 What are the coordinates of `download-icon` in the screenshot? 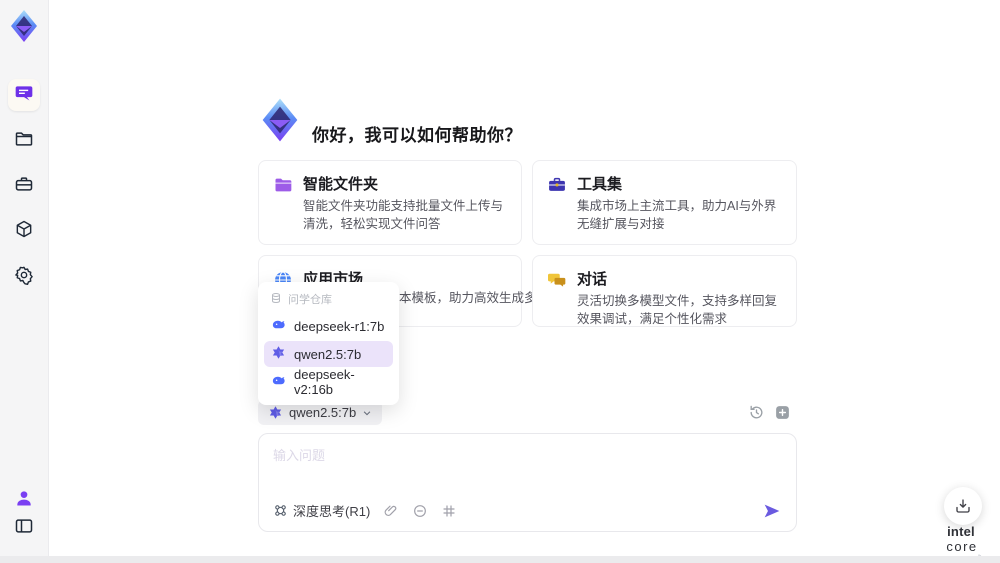 It's located at (963, 506).